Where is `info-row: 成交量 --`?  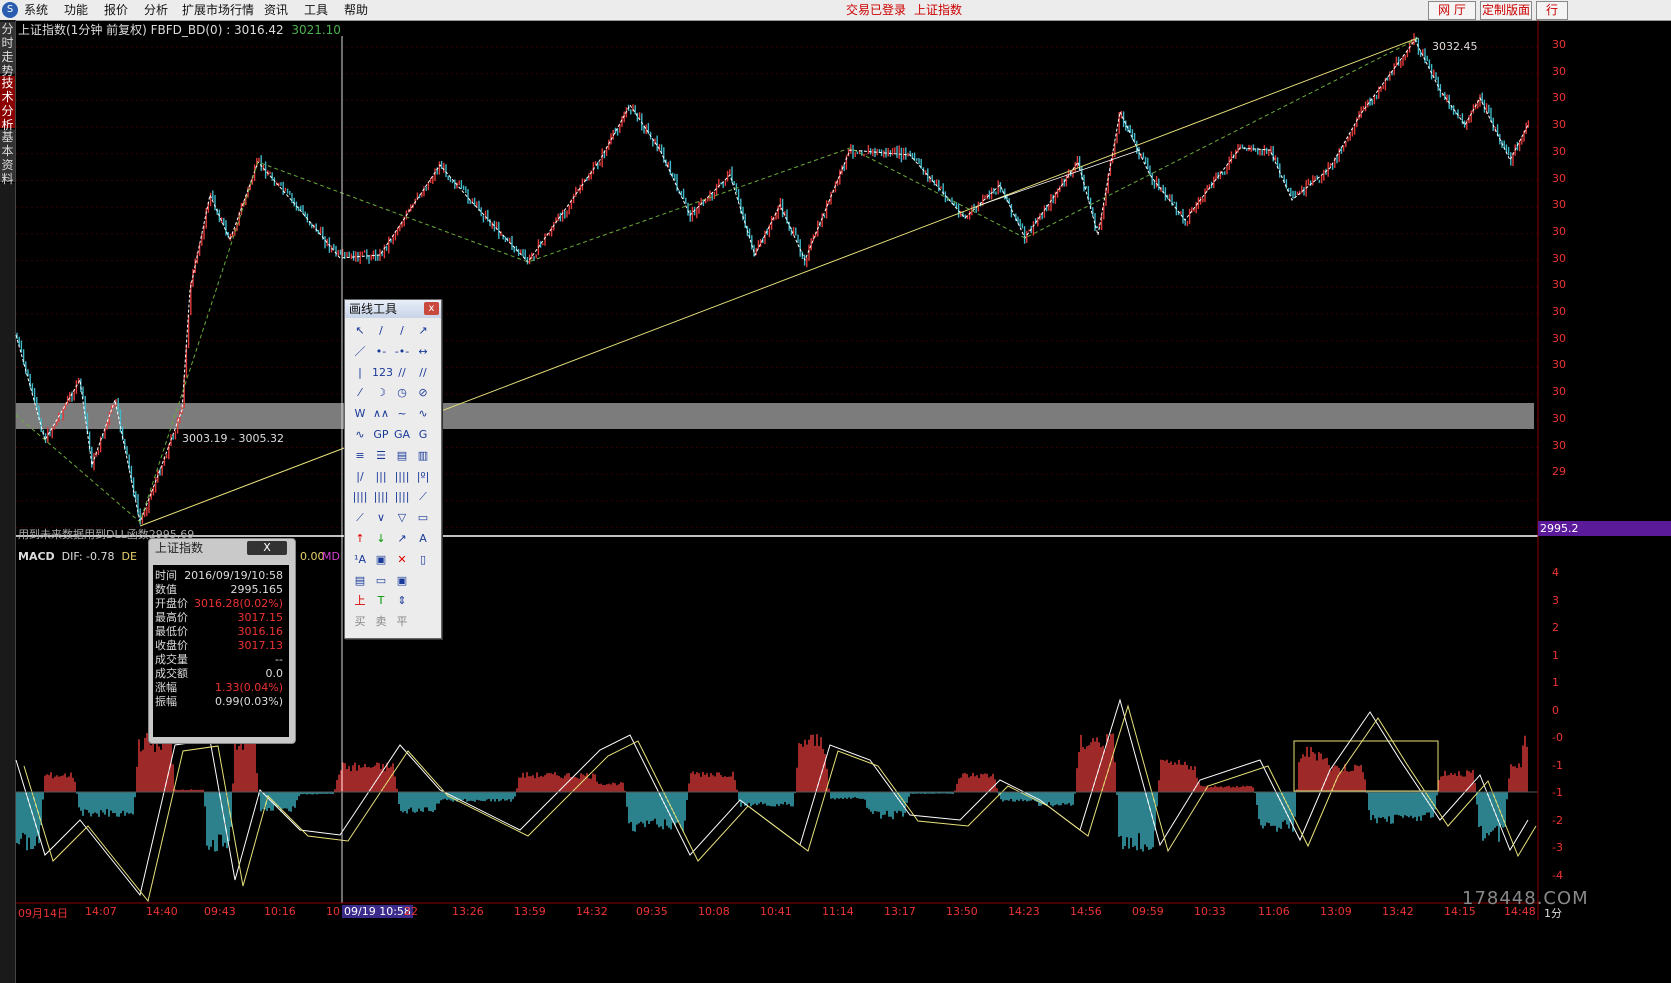
info-row: 成交量 -- is located at coordinates (221, 660).